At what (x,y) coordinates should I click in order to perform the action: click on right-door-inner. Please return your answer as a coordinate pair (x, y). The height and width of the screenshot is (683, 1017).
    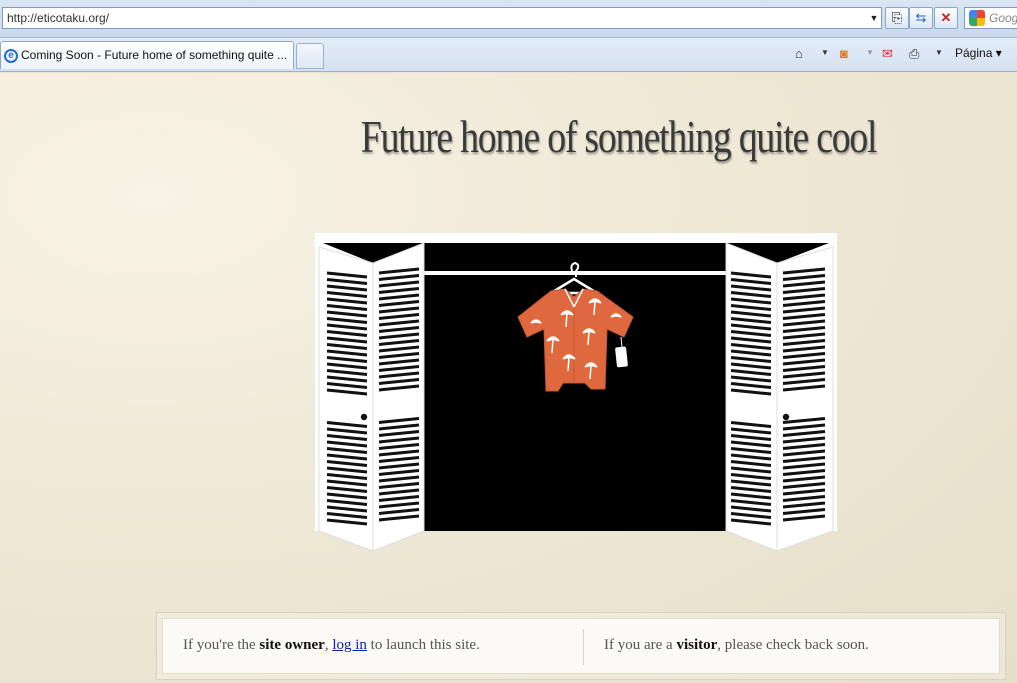
    Looking at the image, I should click on (751, 397).